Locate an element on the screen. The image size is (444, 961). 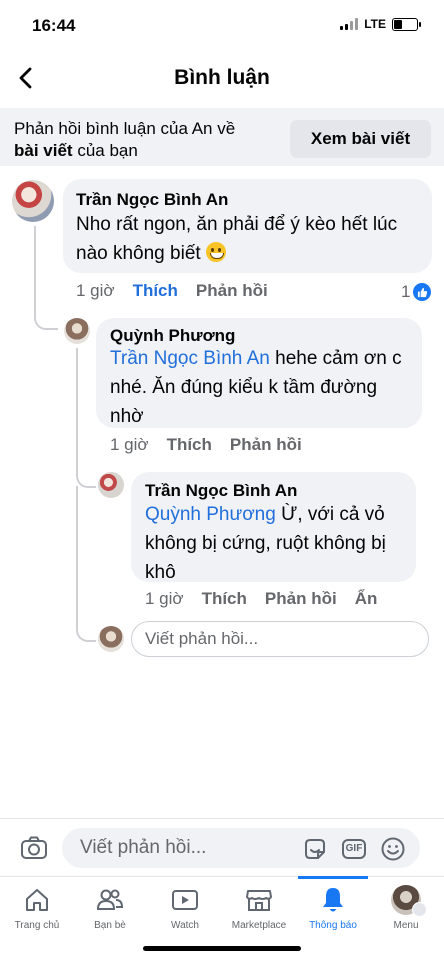
tab-friends: Bạn bè is located at coordinates (110, 907).